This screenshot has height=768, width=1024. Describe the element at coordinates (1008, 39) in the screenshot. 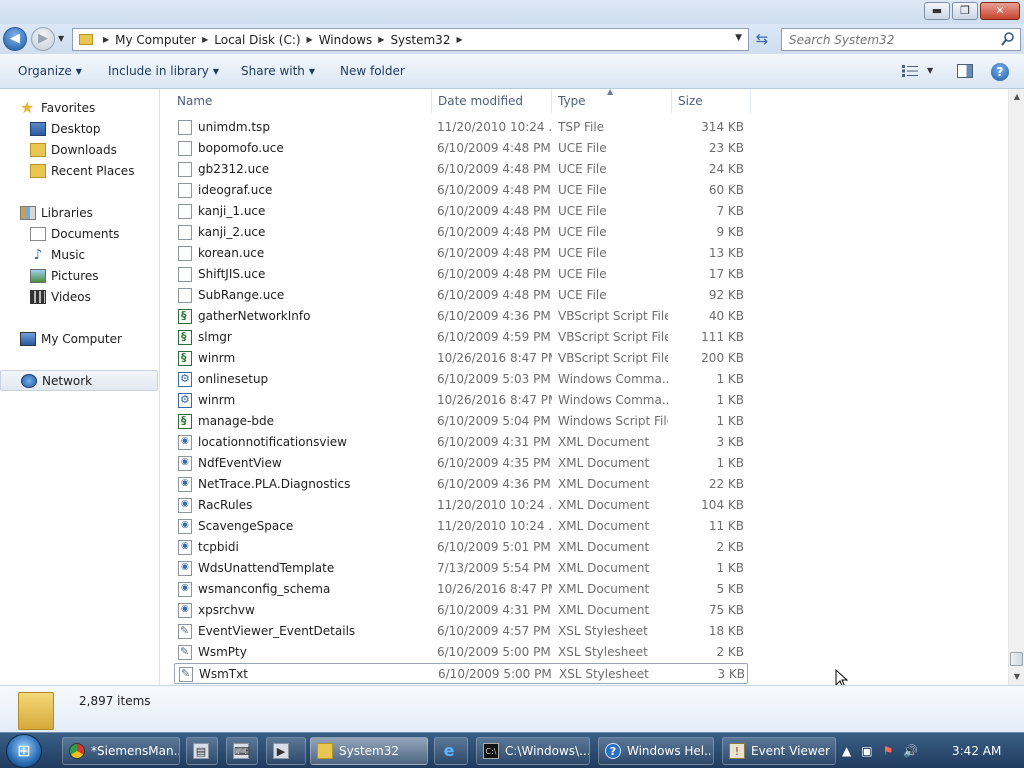

I see `search-icon` at that location.